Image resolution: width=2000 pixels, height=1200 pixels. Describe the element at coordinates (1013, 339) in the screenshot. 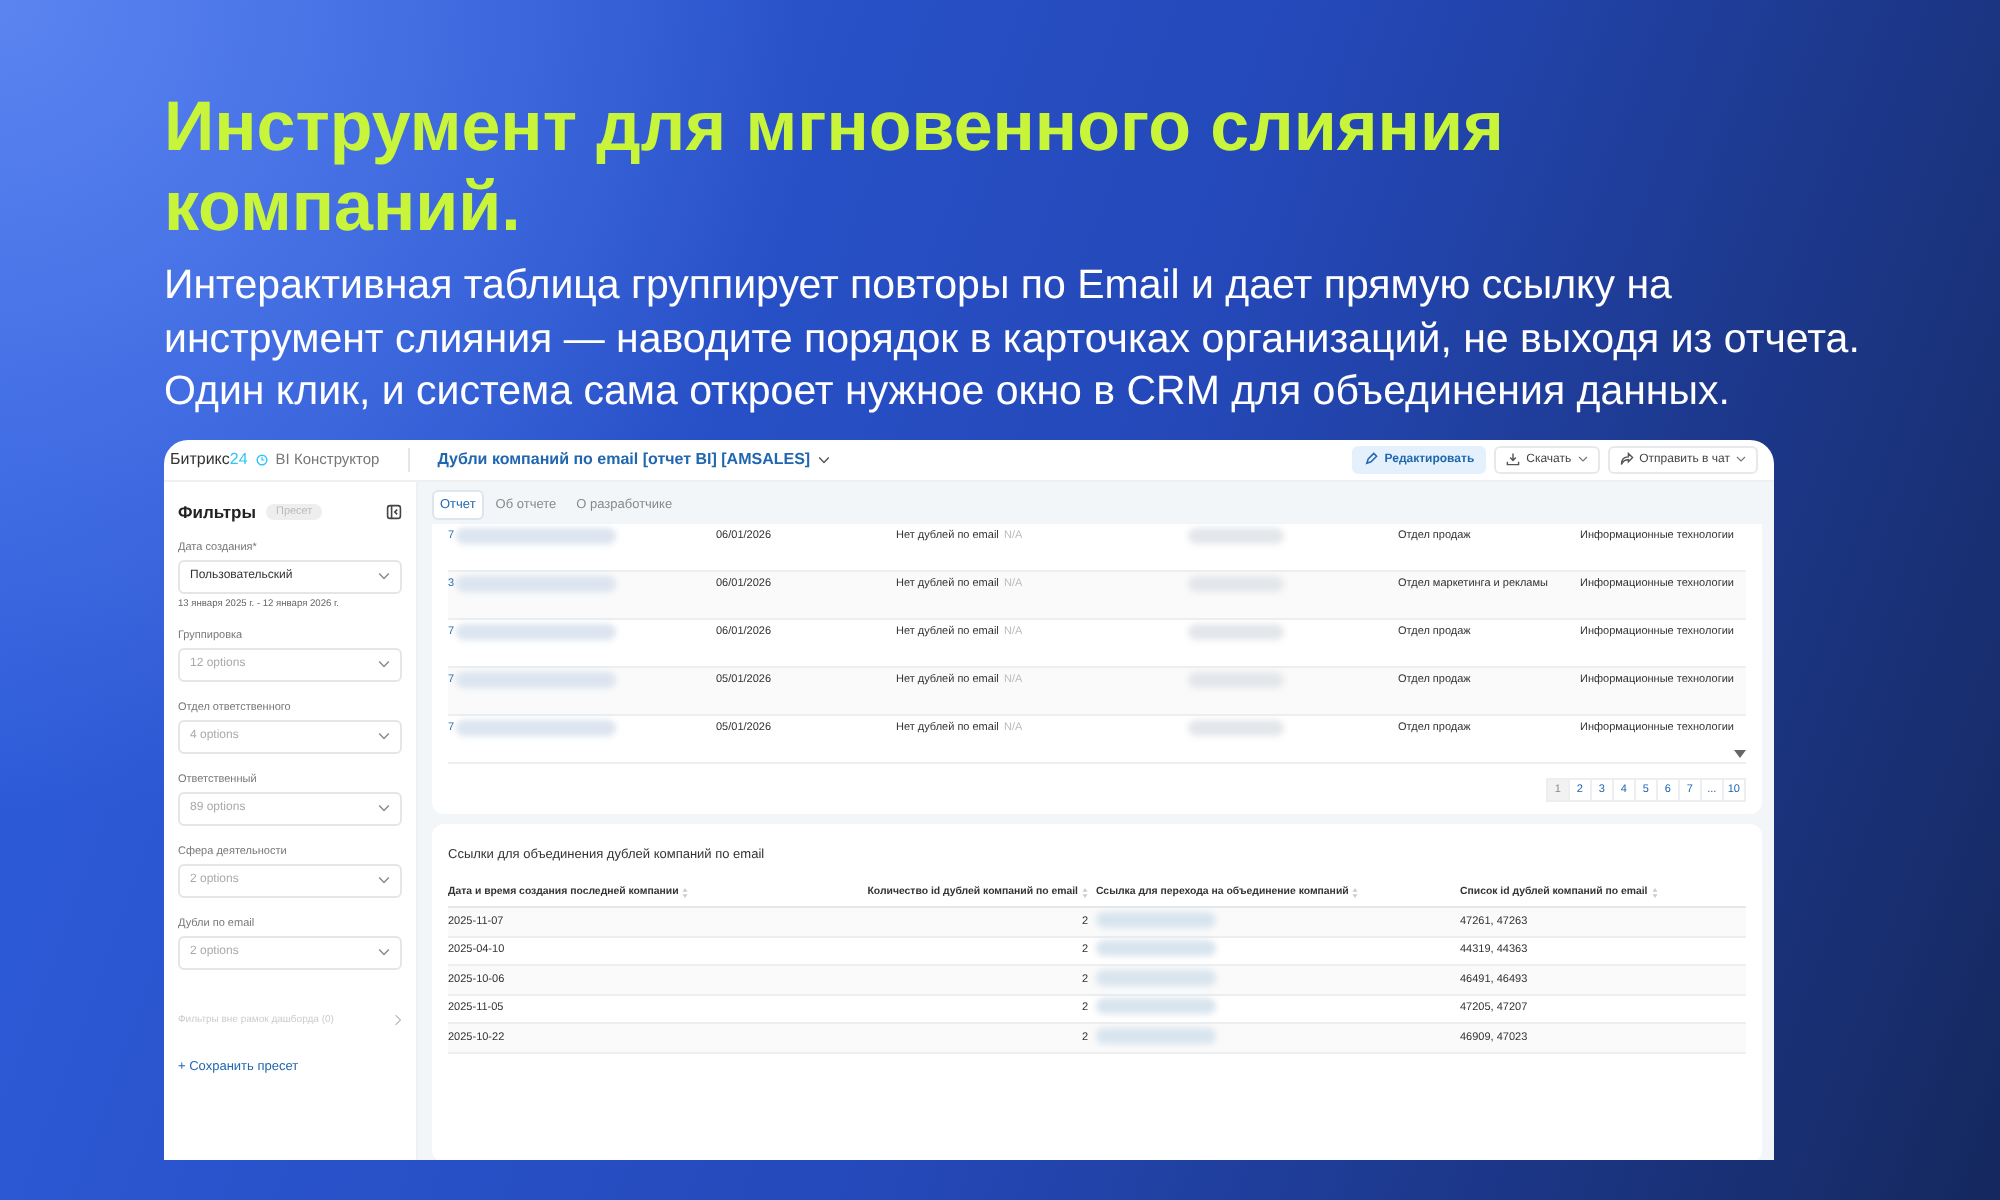

I see `description: Интерактивная таблица группирует повторы по Email и дает прямую ссылку на инструмент слияния — наводите порядок в карточках организаций, не выходя из отчета. Один клик, и система сама откроет нужное окно в CRM для объединения данных.` at that location.